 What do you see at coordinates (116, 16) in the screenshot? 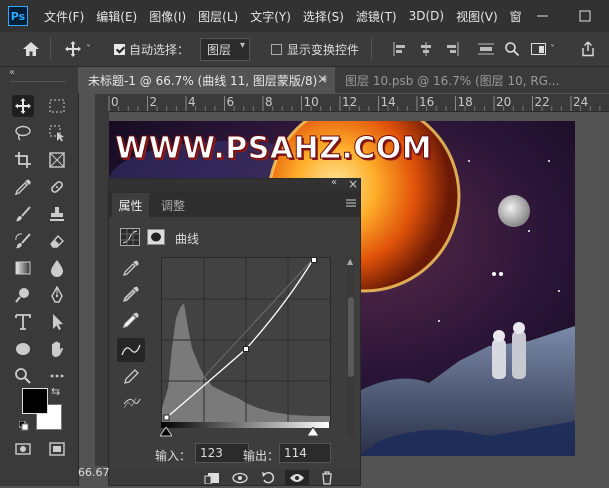
I see `menu-edit: 编辑(E)` at bounding box center [116, 16].